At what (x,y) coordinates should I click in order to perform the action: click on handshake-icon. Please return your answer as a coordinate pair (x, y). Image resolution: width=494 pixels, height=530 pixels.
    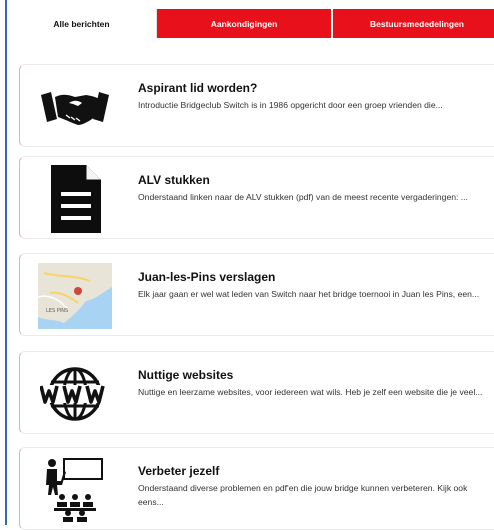
    Looking at the image, I should click on (75, 107).